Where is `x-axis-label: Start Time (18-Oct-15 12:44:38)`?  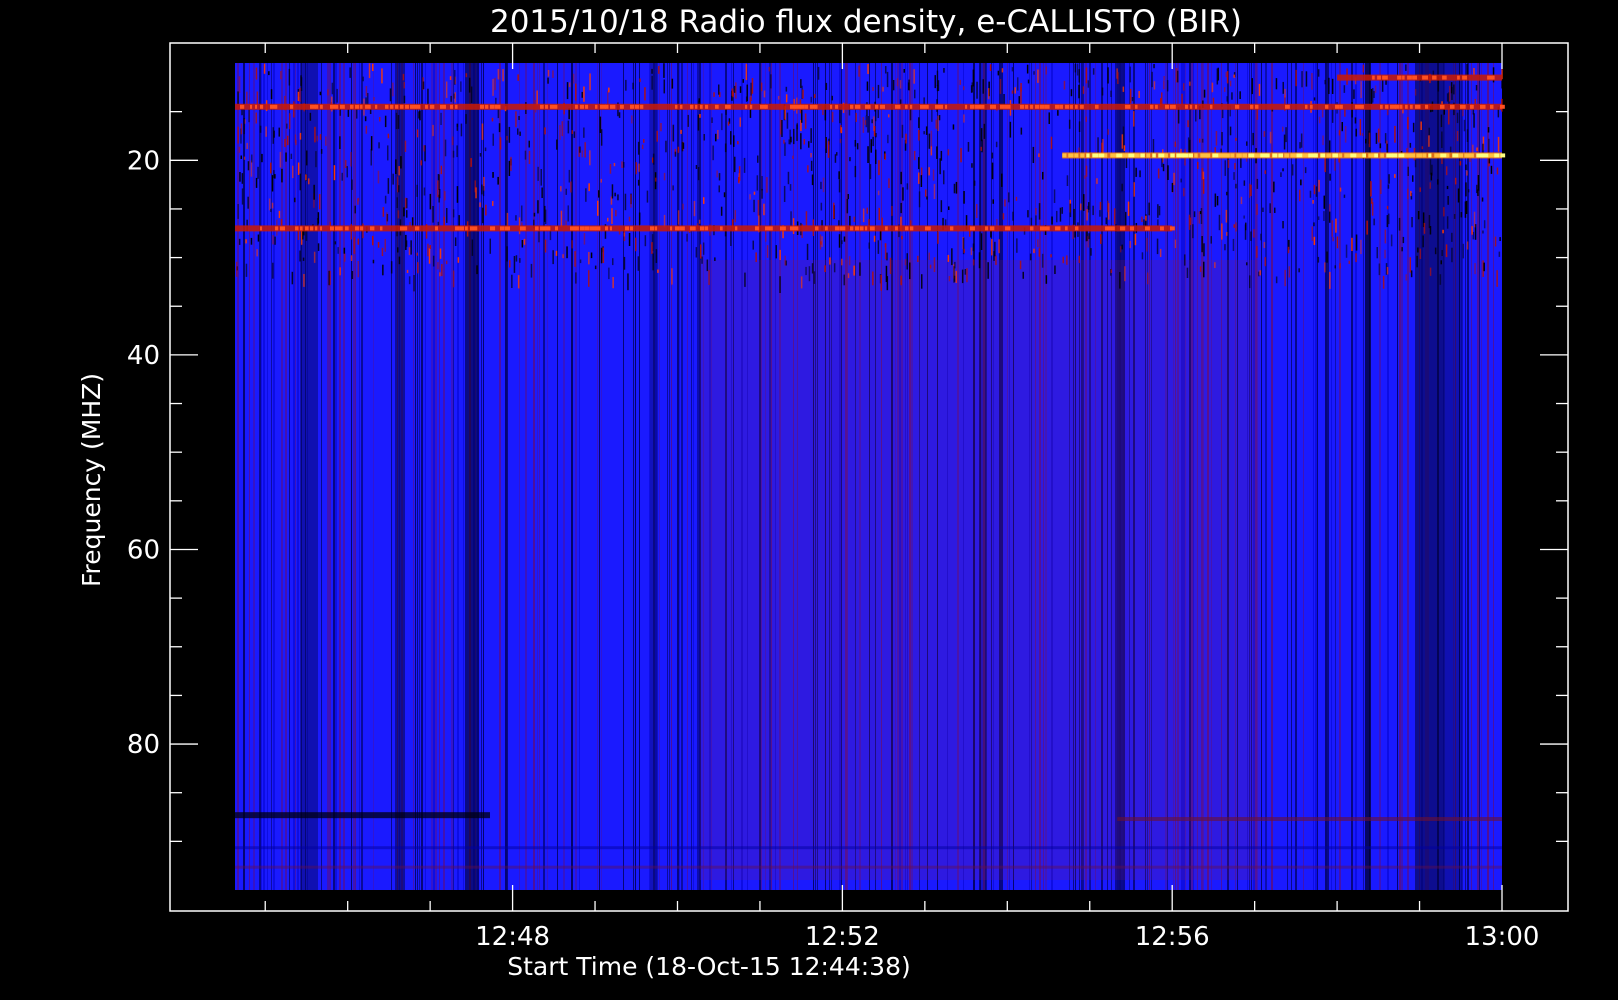 x-axis-label: Start Time (18-Oct-15 12:44:38) is located at coordinates (708, 966).